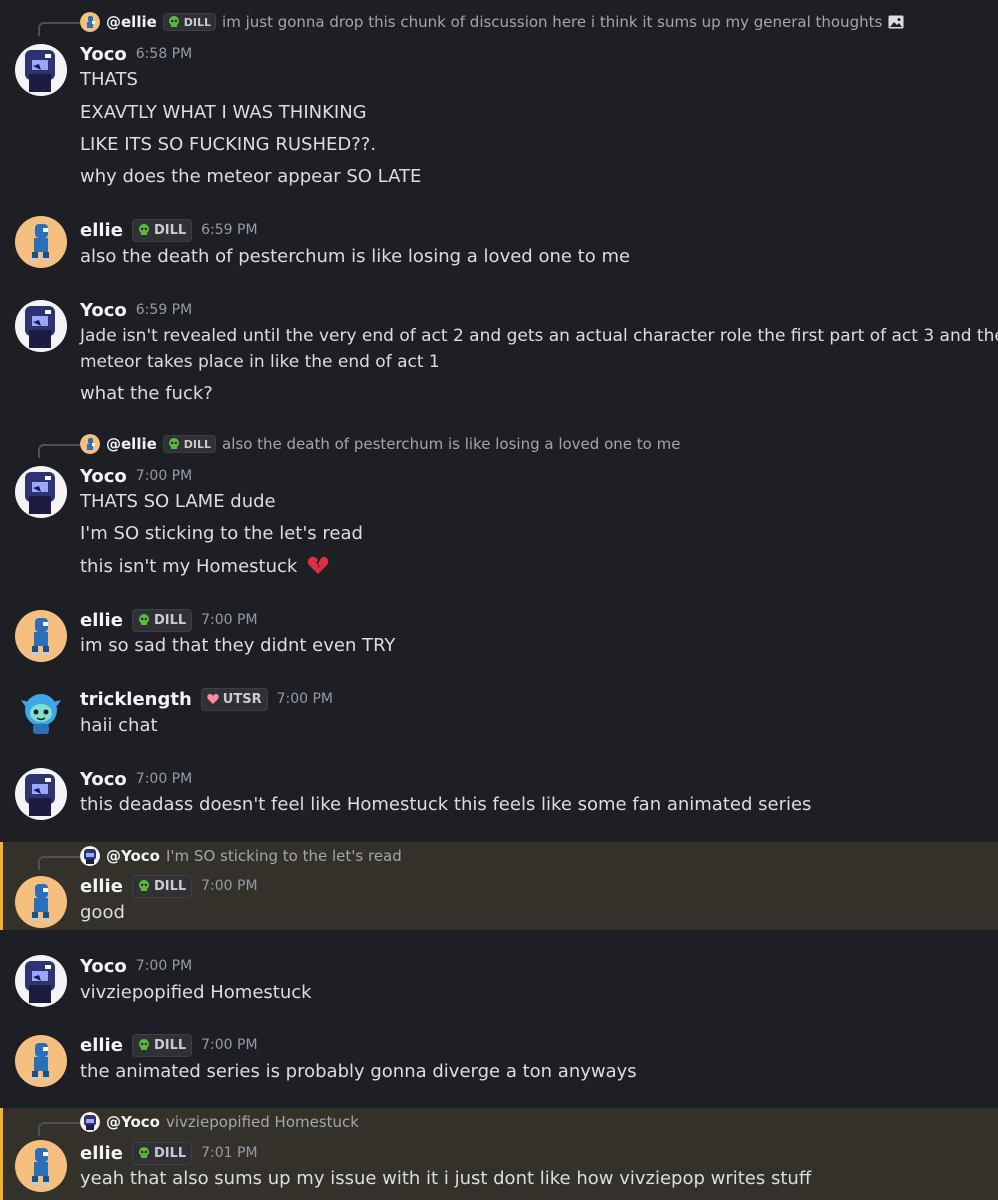  What do you see at coordinates (146, 393) in the screenshot?
I see `message-text: what the fuck?` at bounding box center [146, 393].